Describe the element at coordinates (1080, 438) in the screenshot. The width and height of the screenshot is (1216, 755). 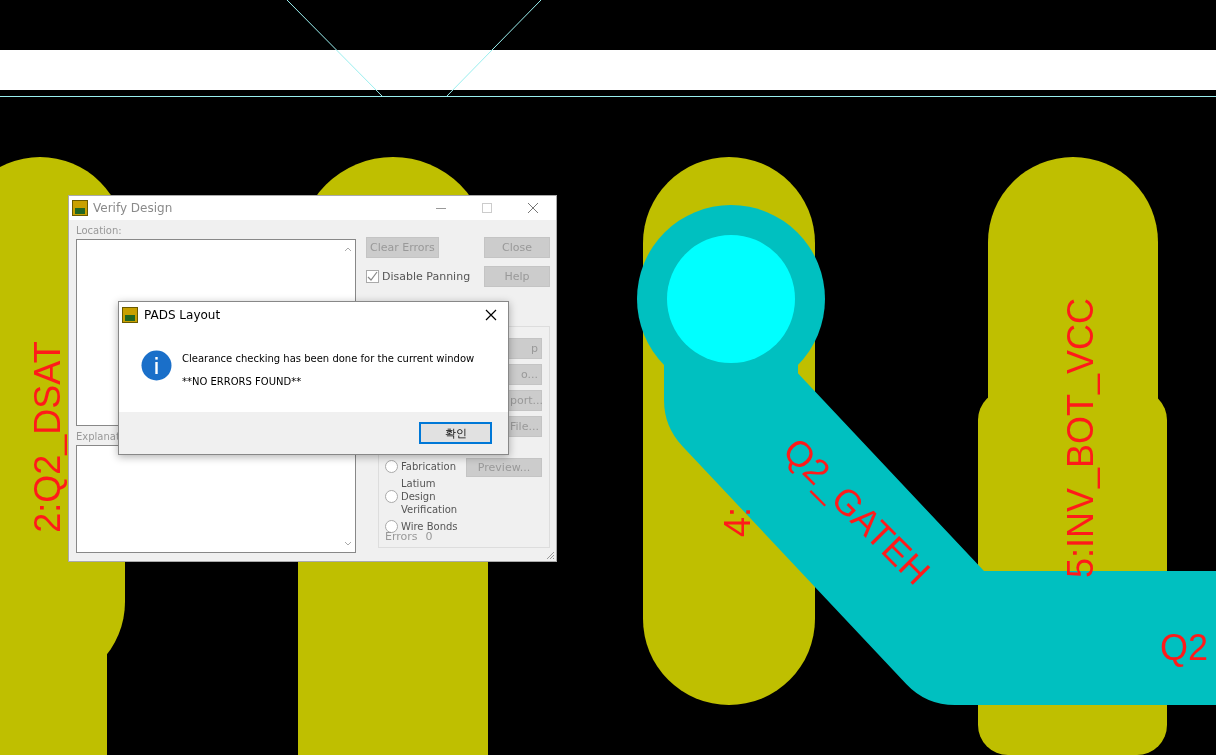
I see `net-label: 5:INV_BOT_VCC` at that location.